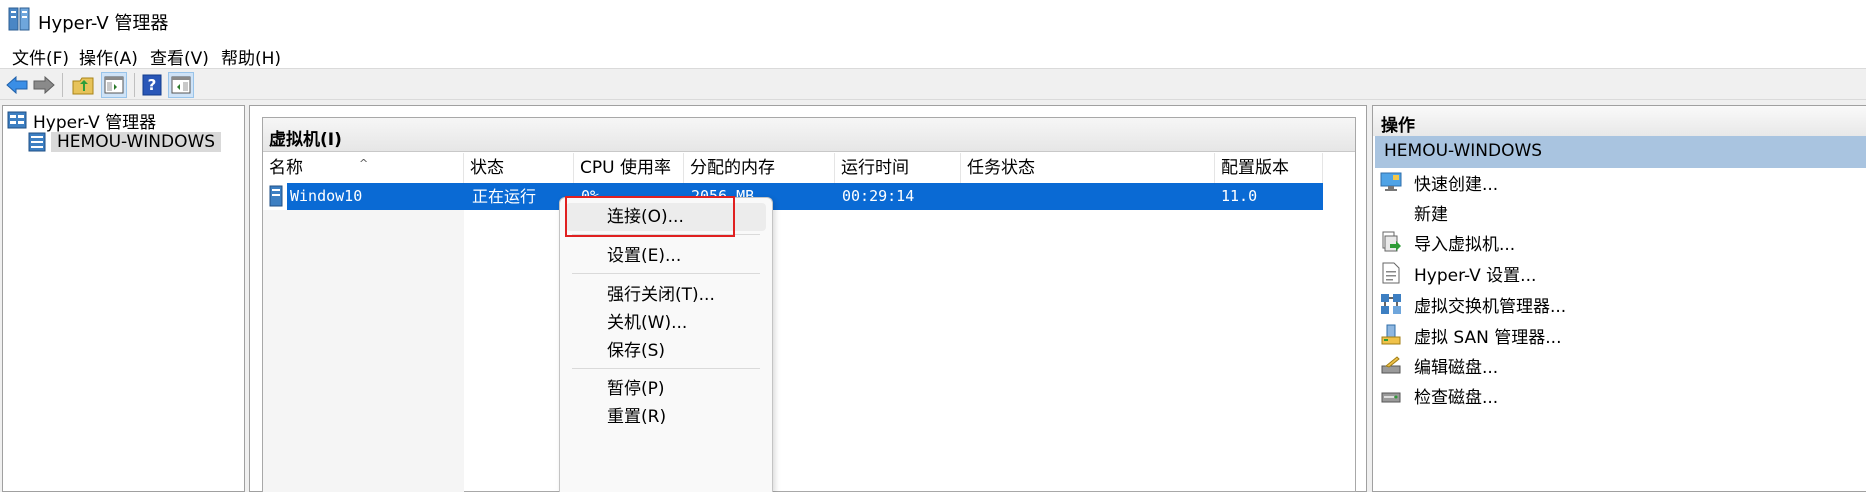  I want to click on menu-item-save: 保存(S), so click(666, 351).